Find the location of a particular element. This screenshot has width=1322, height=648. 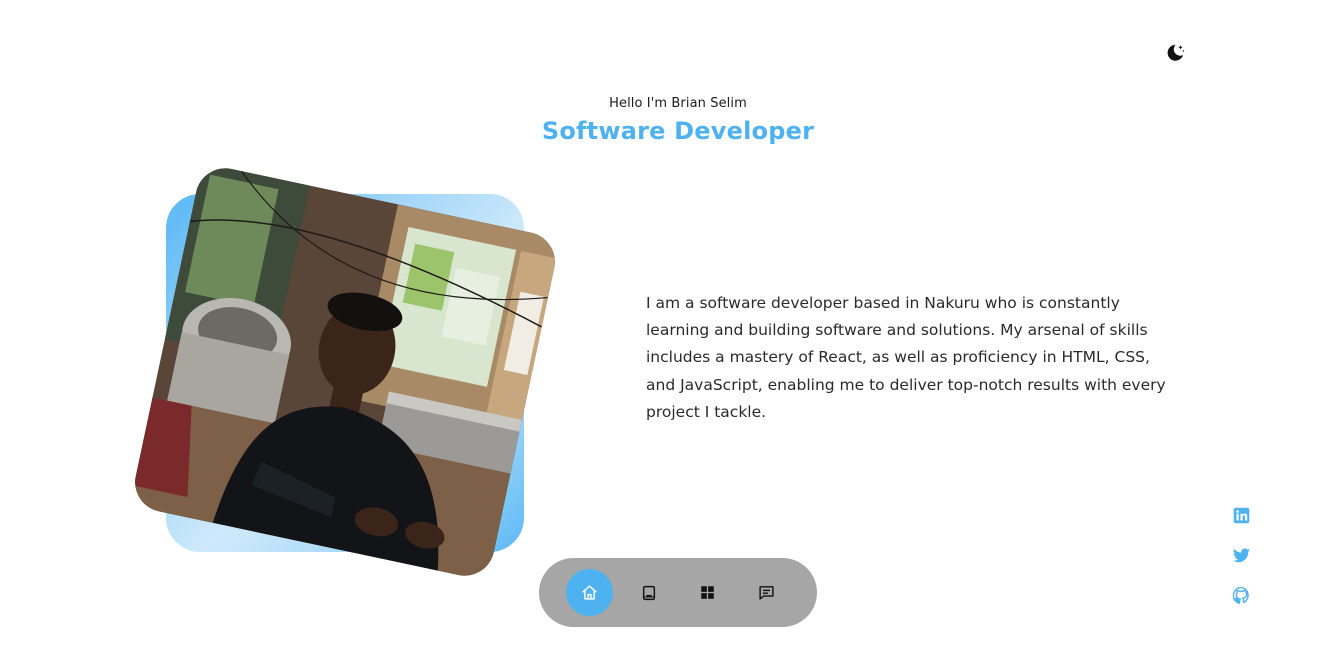

hero-header: Hello I'm Brian Selim Software Developer is located at coordinates (661, 120).